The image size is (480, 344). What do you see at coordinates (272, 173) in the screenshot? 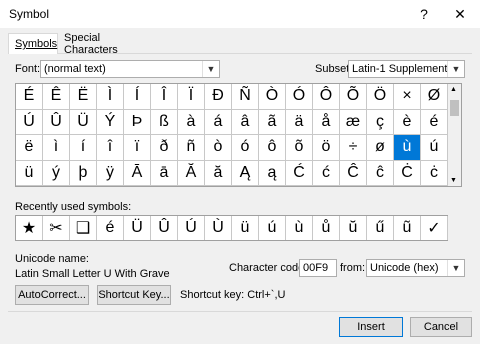
I see `symbol-cell: ą` at bounding box center [272, 173].